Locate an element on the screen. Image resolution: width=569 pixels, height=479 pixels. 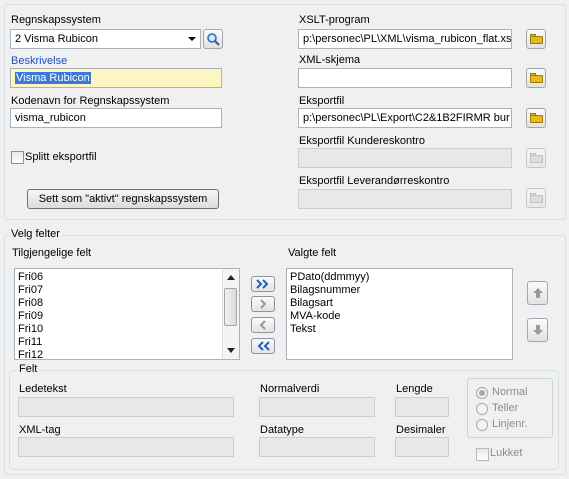
splitt-eksportfil-checkbox is located at coordinates (17, 157).